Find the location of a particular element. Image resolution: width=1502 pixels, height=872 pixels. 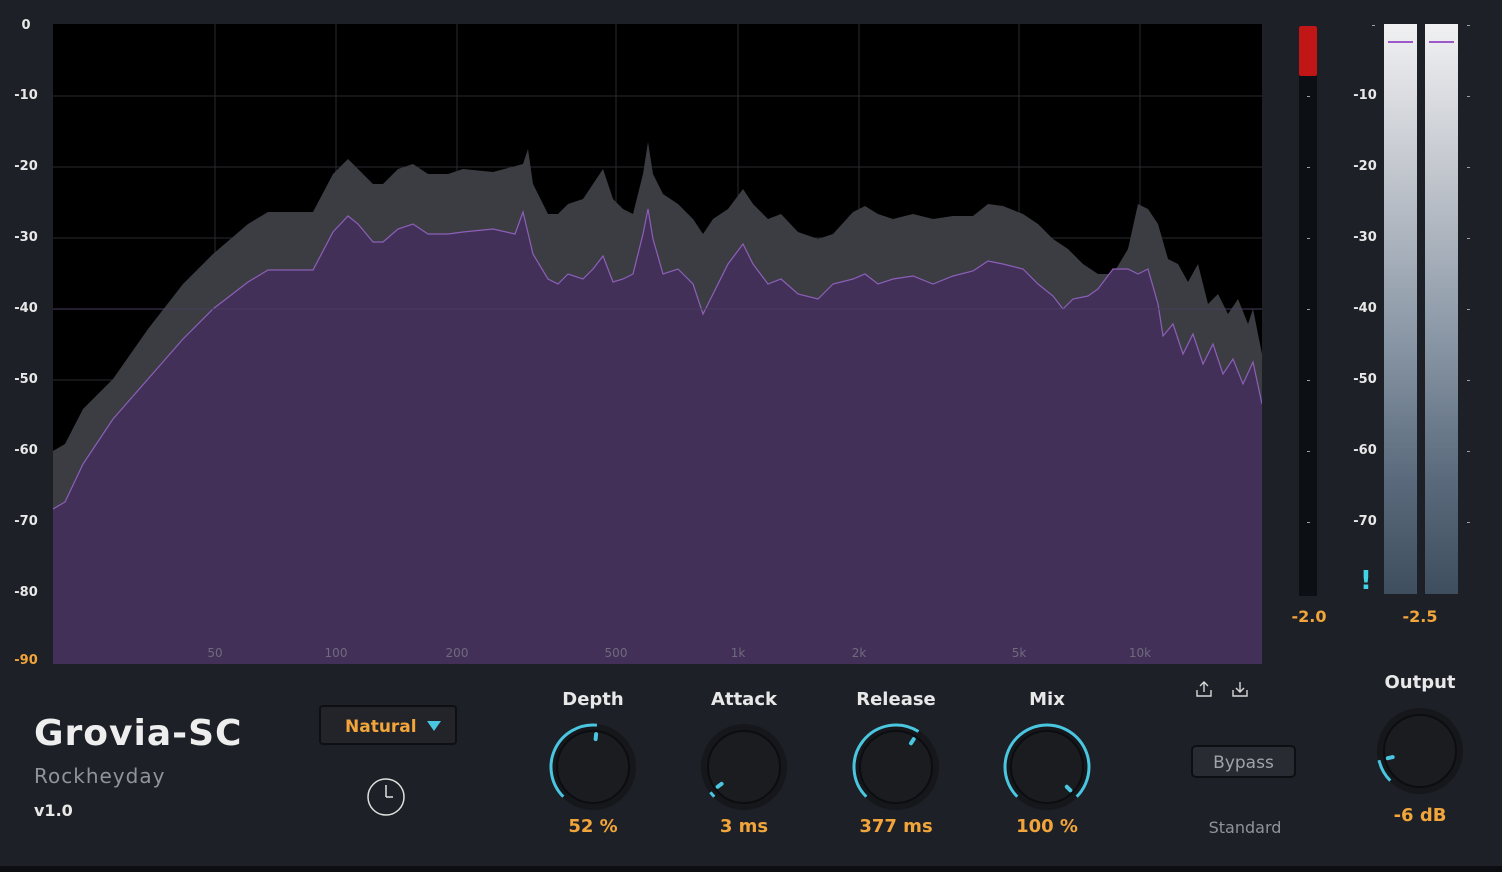

db-label: -80 is located at coordinates (26, 592).